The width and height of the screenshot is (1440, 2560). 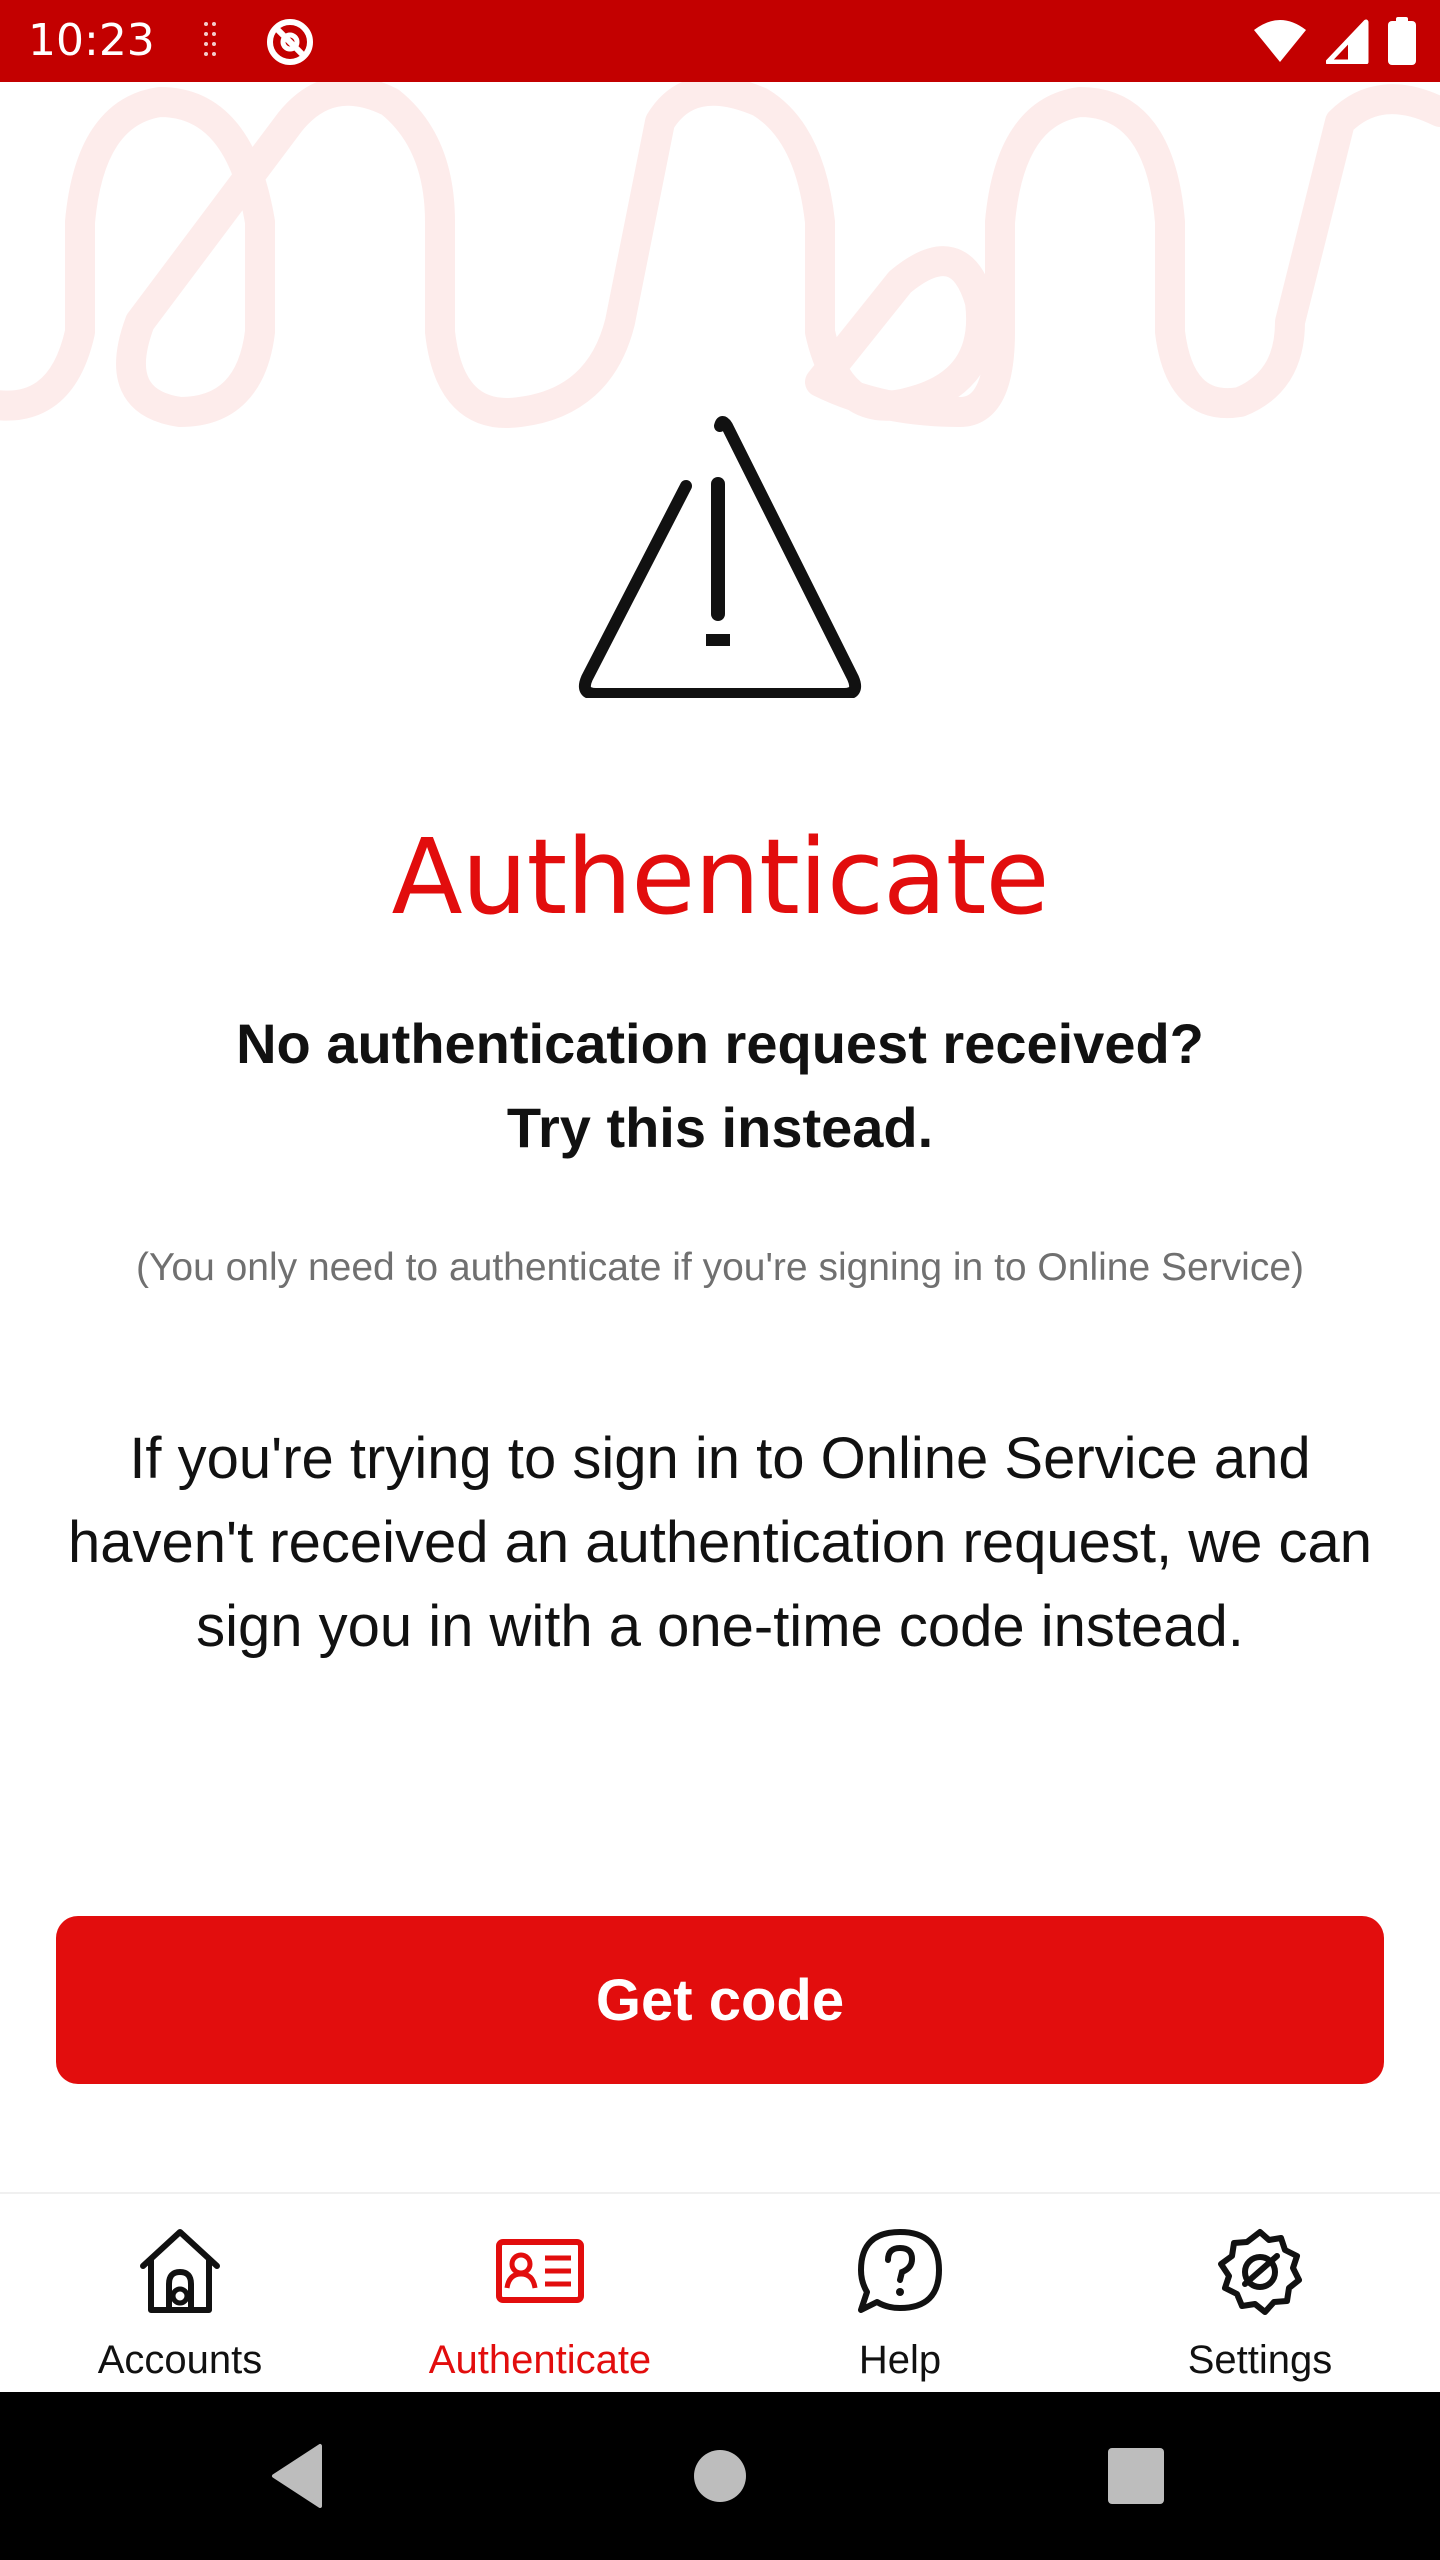 I want to click on app-status-icon, so click(x=290, y=42).